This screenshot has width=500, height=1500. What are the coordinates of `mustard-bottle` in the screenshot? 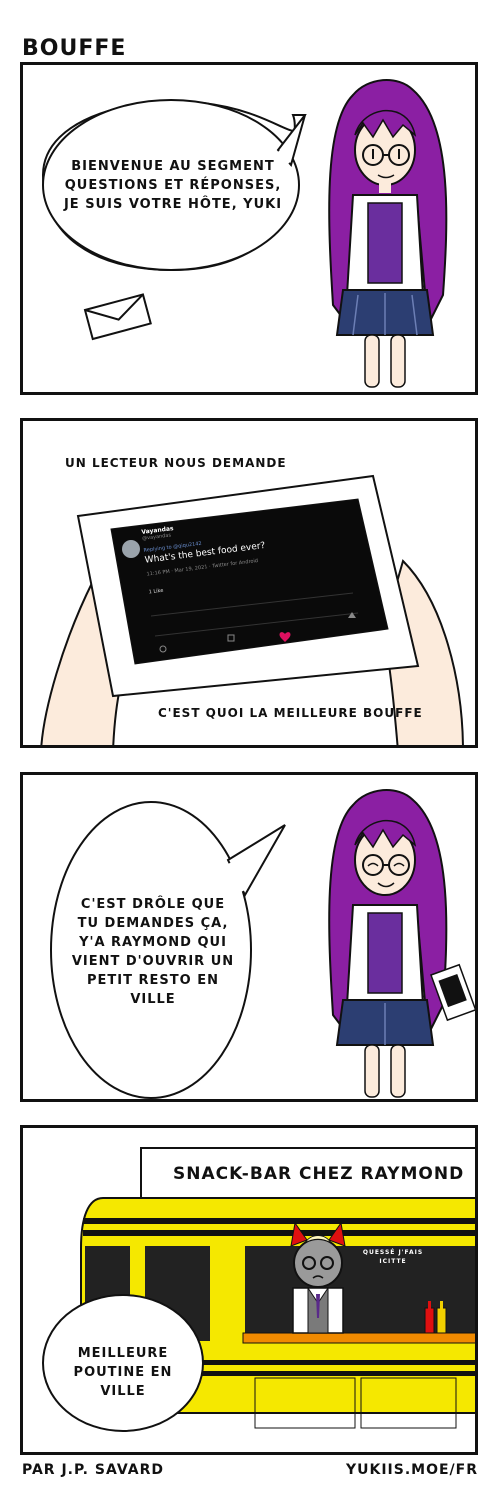 It's located at (441, 1320).